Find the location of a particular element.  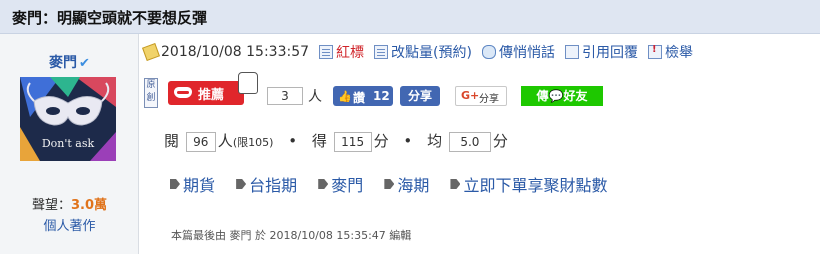

line-share-label: 傳 is located at coordinates (542, 96).